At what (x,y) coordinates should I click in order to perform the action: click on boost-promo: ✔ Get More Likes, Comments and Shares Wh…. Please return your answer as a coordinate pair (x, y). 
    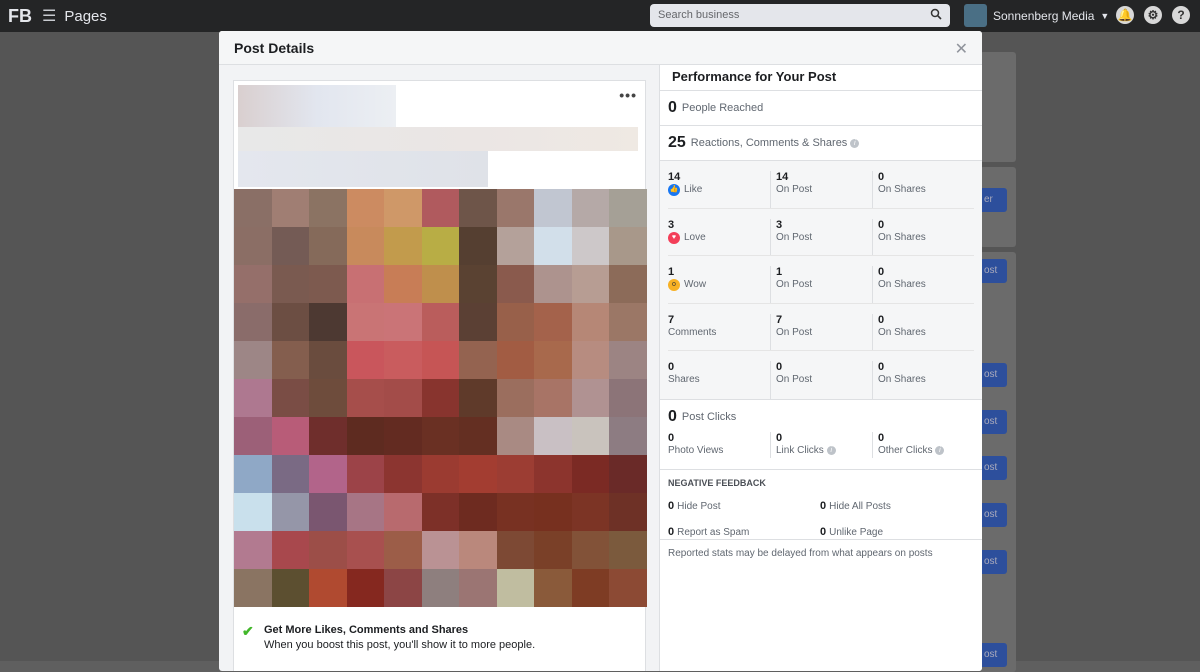
    Looking at the image, I should click on (440, 637).